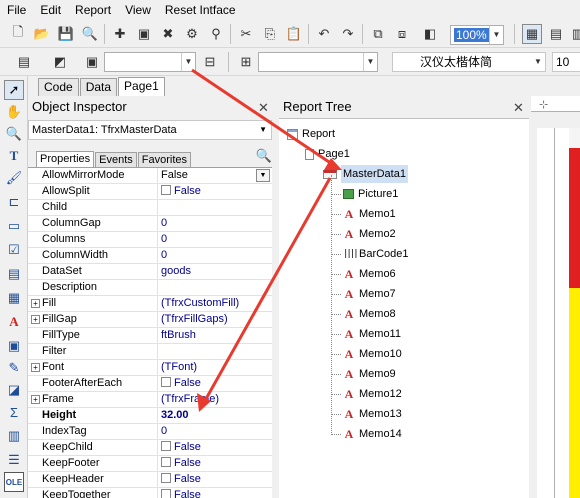 Image resolution: width=580 pixels, height=498 pixels. I want to click on font-size-select: 10, so click(566, 62).